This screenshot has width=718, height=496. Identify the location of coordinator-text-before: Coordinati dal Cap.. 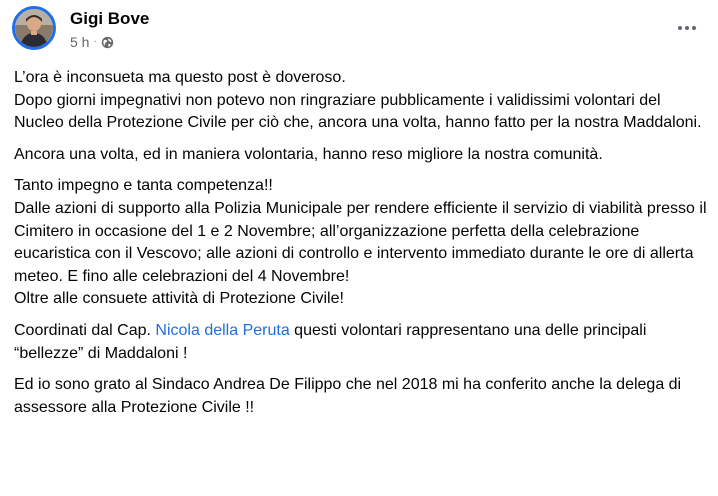
(85, 330).